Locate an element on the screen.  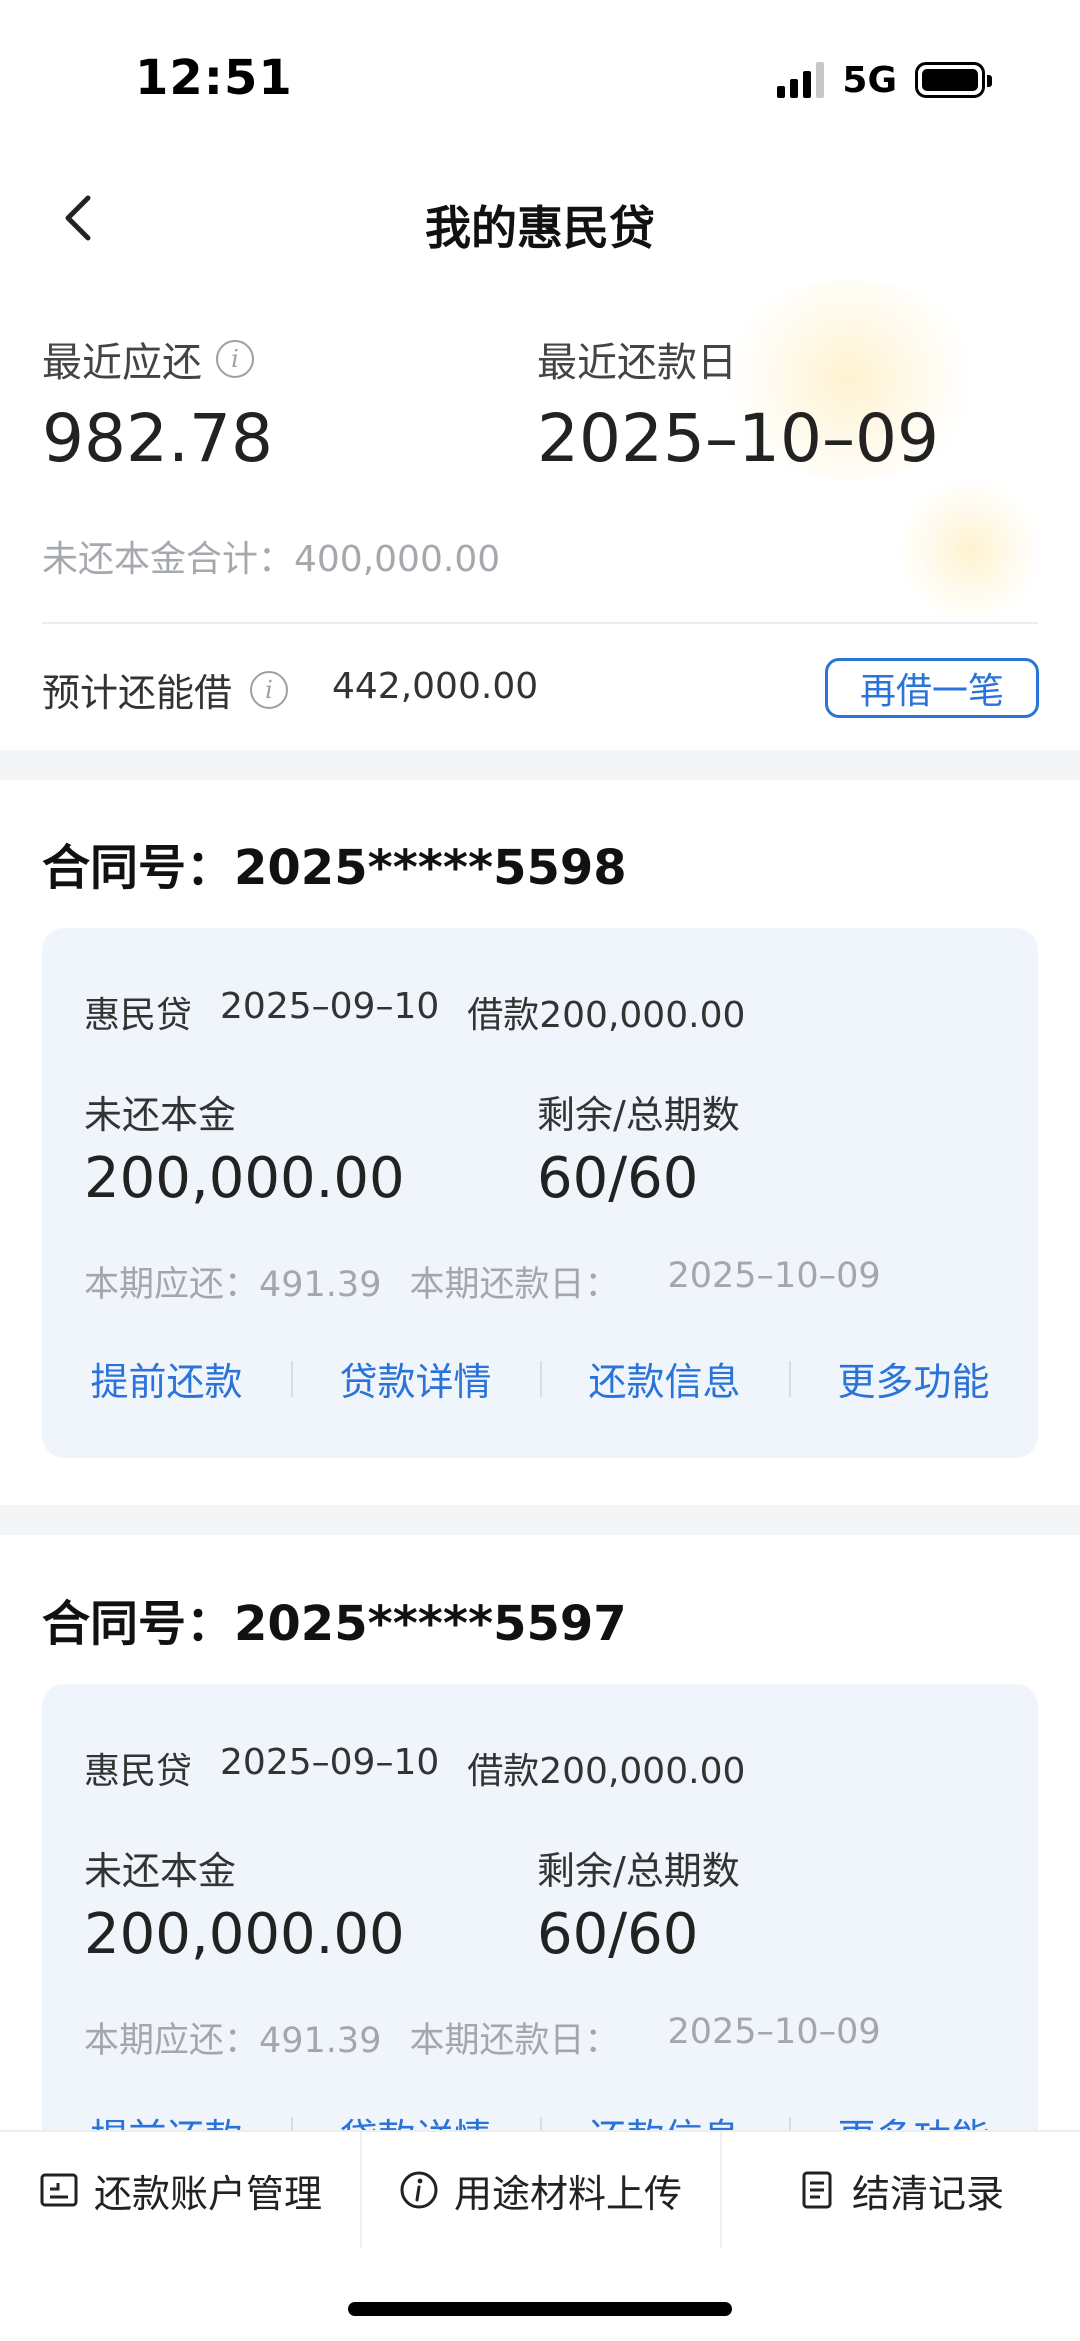
home-indicator is located at coordinates (540, 2309).